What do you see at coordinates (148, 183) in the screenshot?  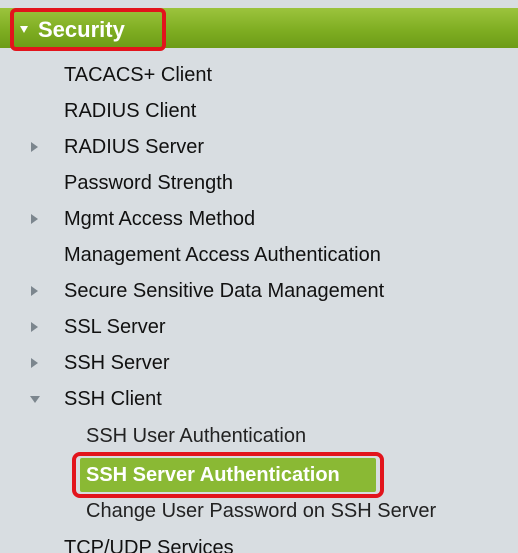 I see `nav-item-password-strength: Password Strength` at bounding box center [148, 183].